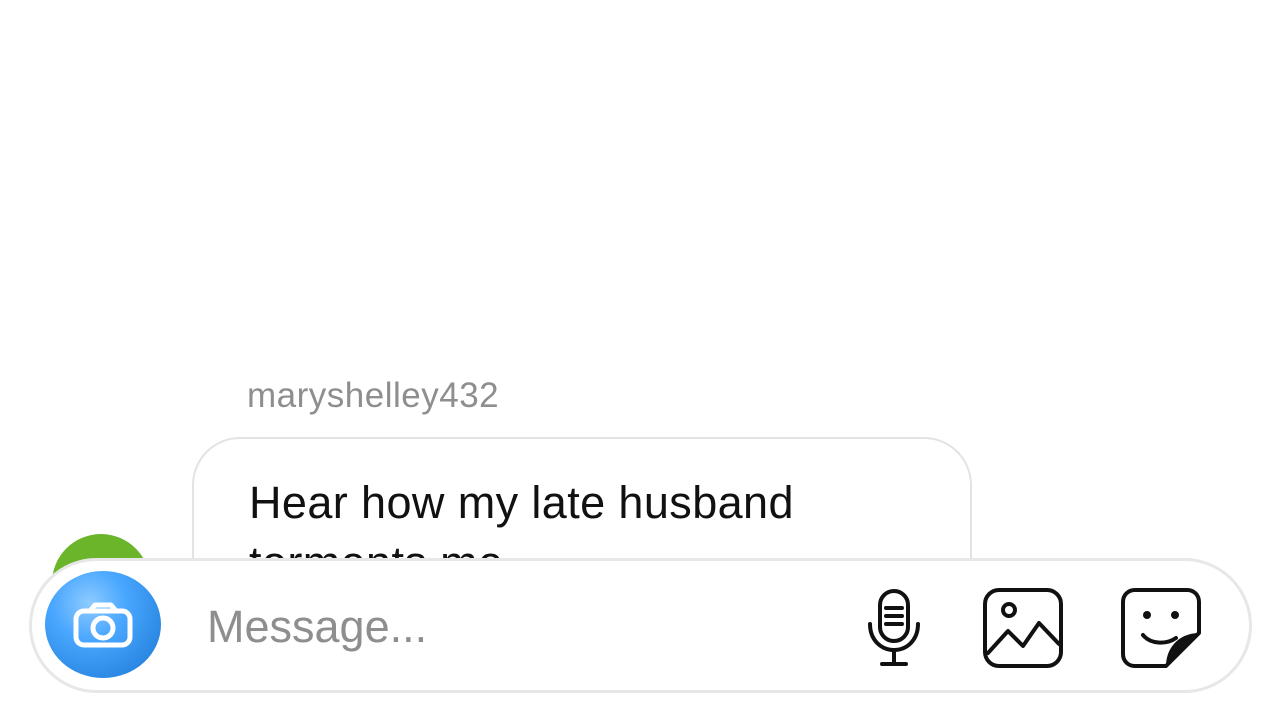 This screenshot has width=1280, height=720. I want to click on gallery-button, so click(1023, 628).